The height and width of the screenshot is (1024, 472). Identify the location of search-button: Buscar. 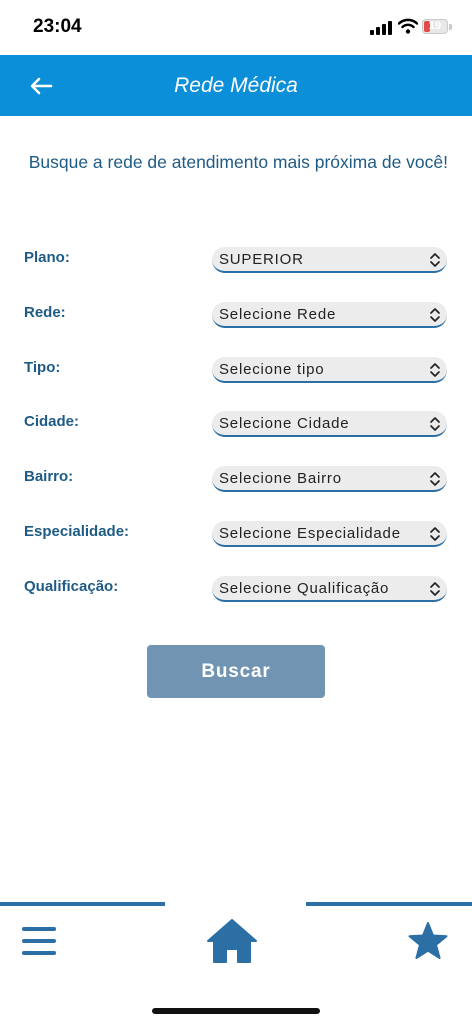
(236, 671).